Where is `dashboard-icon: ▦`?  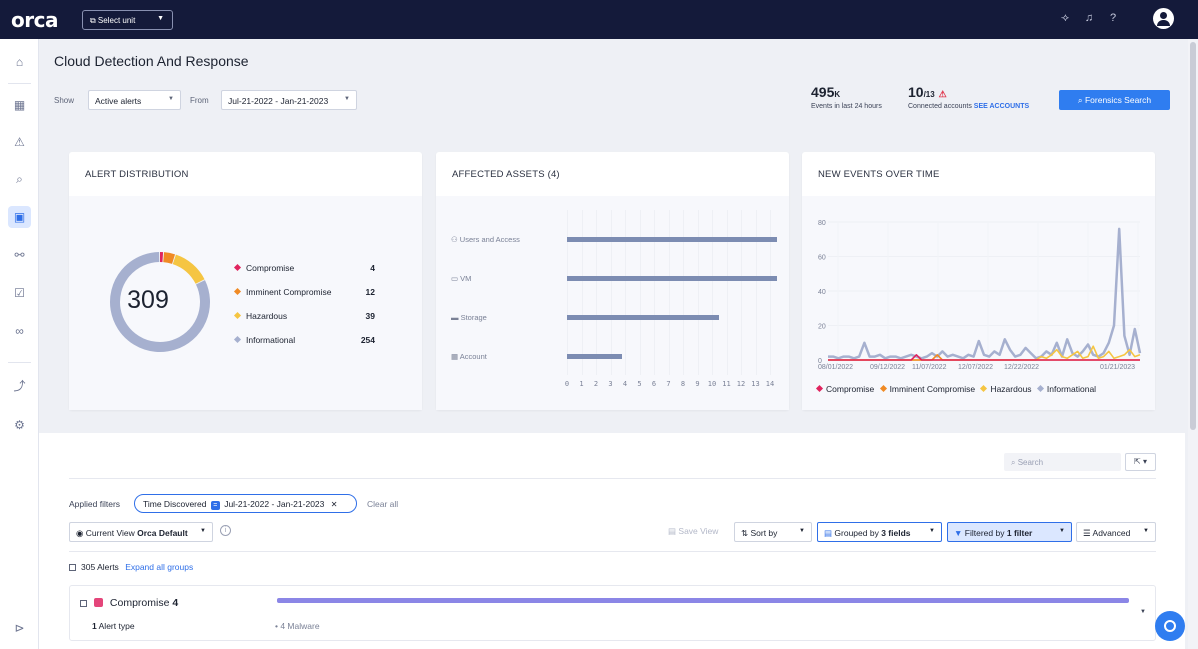
dashboard-icon: ▦ is located at coordinates (19, 105).